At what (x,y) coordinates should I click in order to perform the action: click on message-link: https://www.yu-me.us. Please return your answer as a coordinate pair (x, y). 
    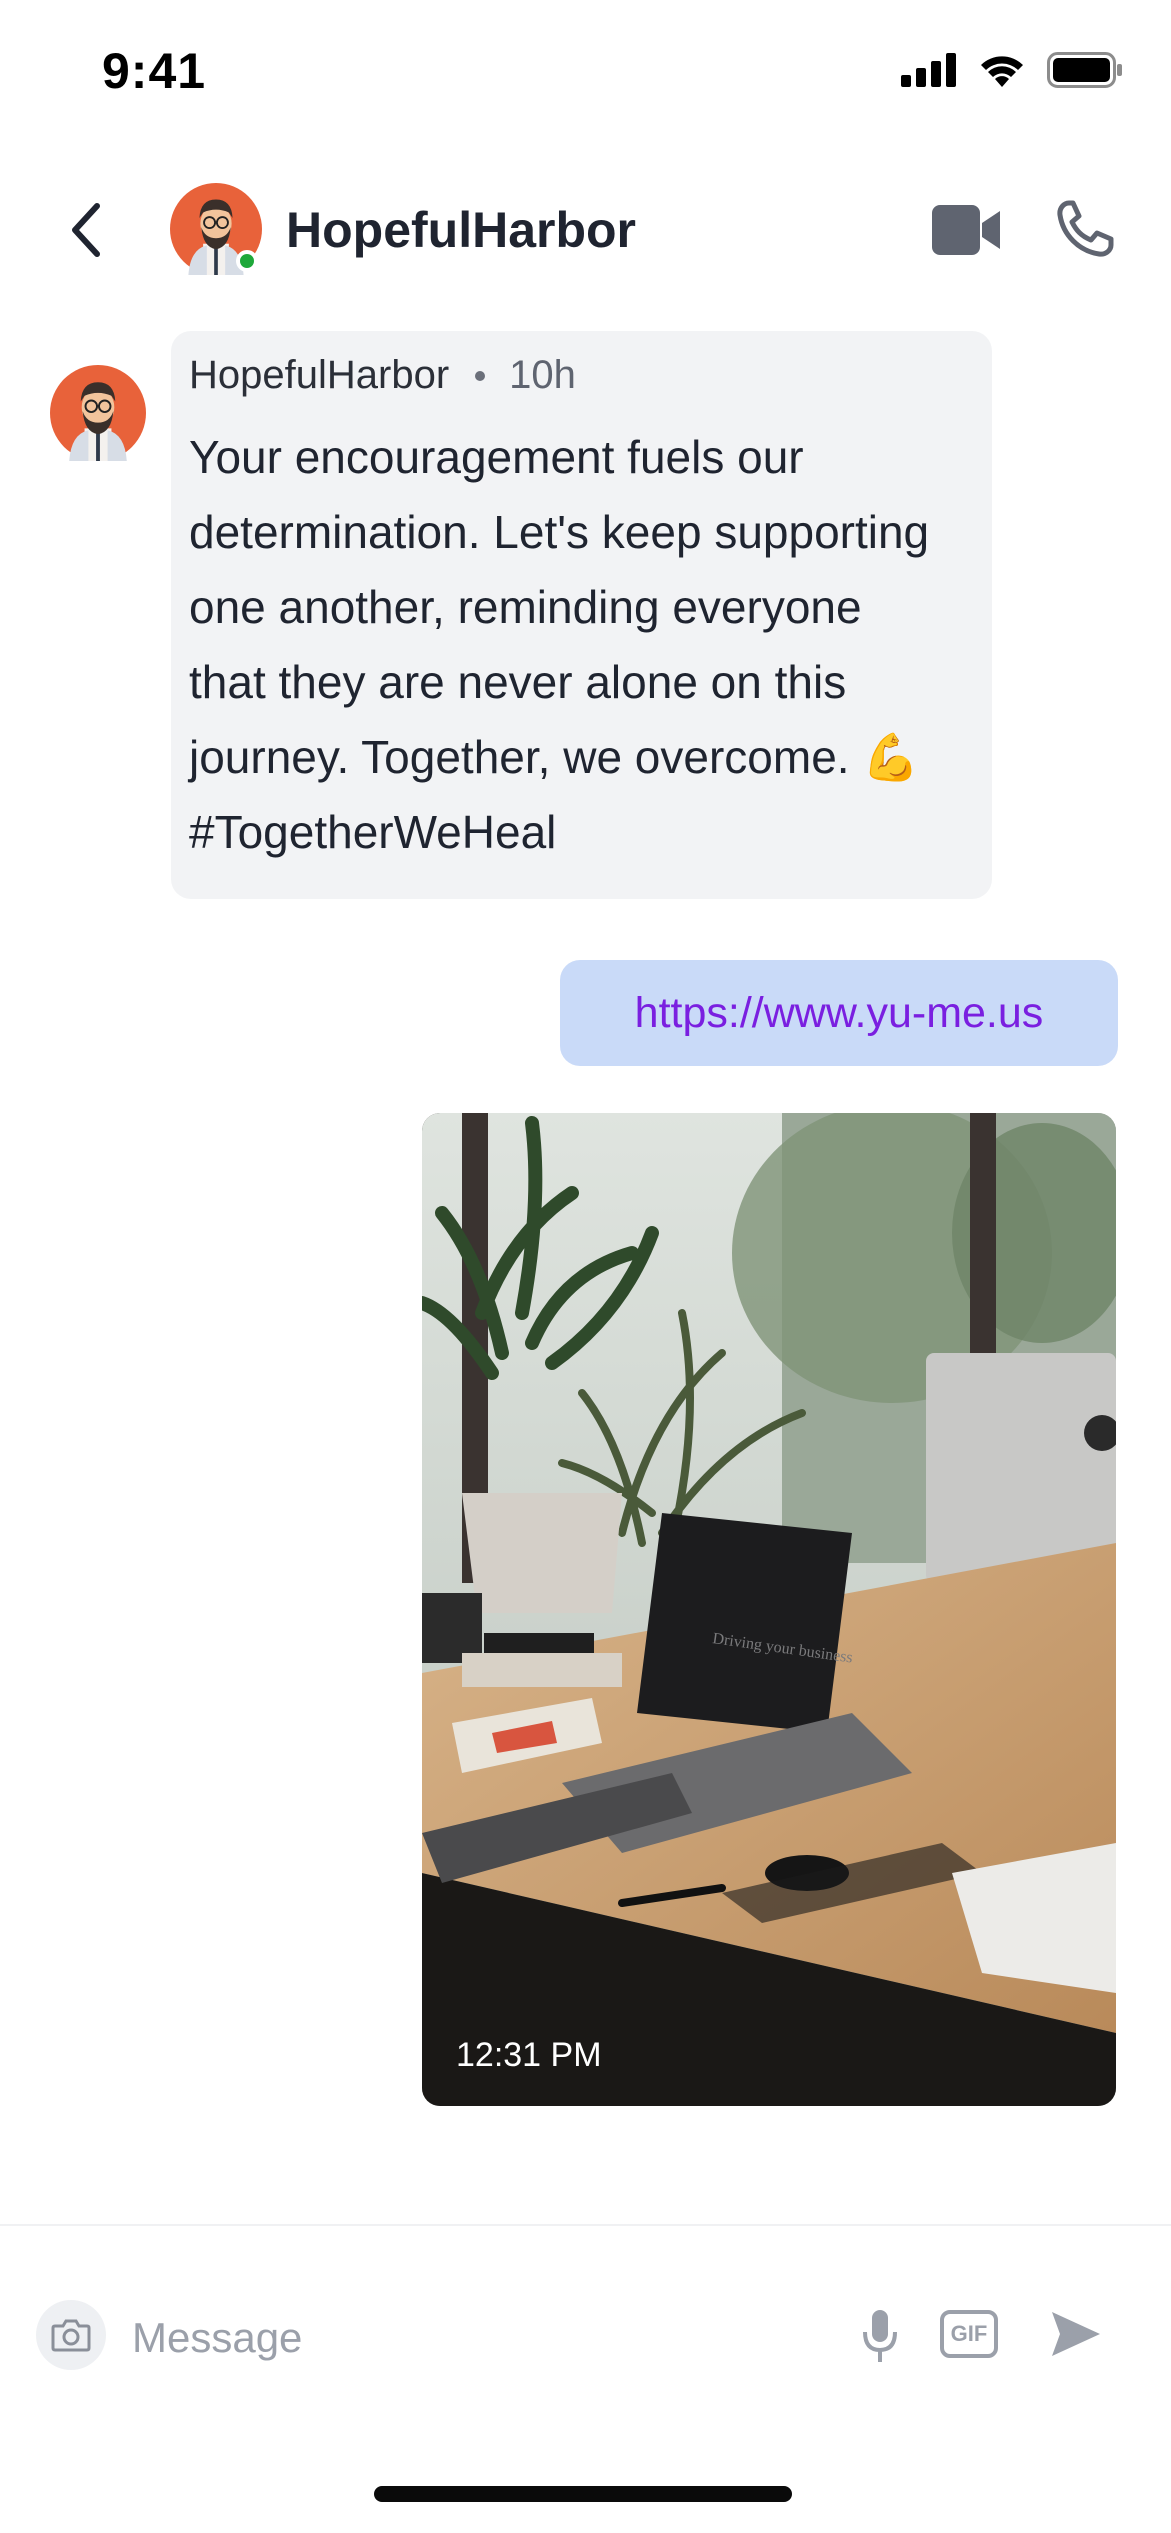
    Looking at the image, I should click on (839, 1013).